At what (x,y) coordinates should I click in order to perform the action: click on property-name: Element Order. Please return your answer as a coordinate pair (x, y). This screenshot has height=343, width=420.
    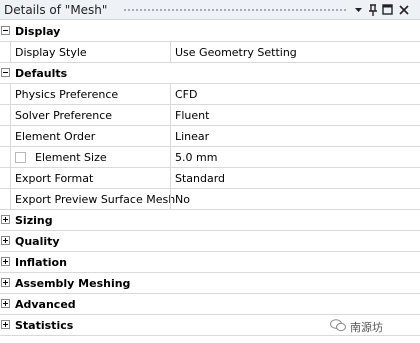
    Looking at the image, I should click on (55, 136).